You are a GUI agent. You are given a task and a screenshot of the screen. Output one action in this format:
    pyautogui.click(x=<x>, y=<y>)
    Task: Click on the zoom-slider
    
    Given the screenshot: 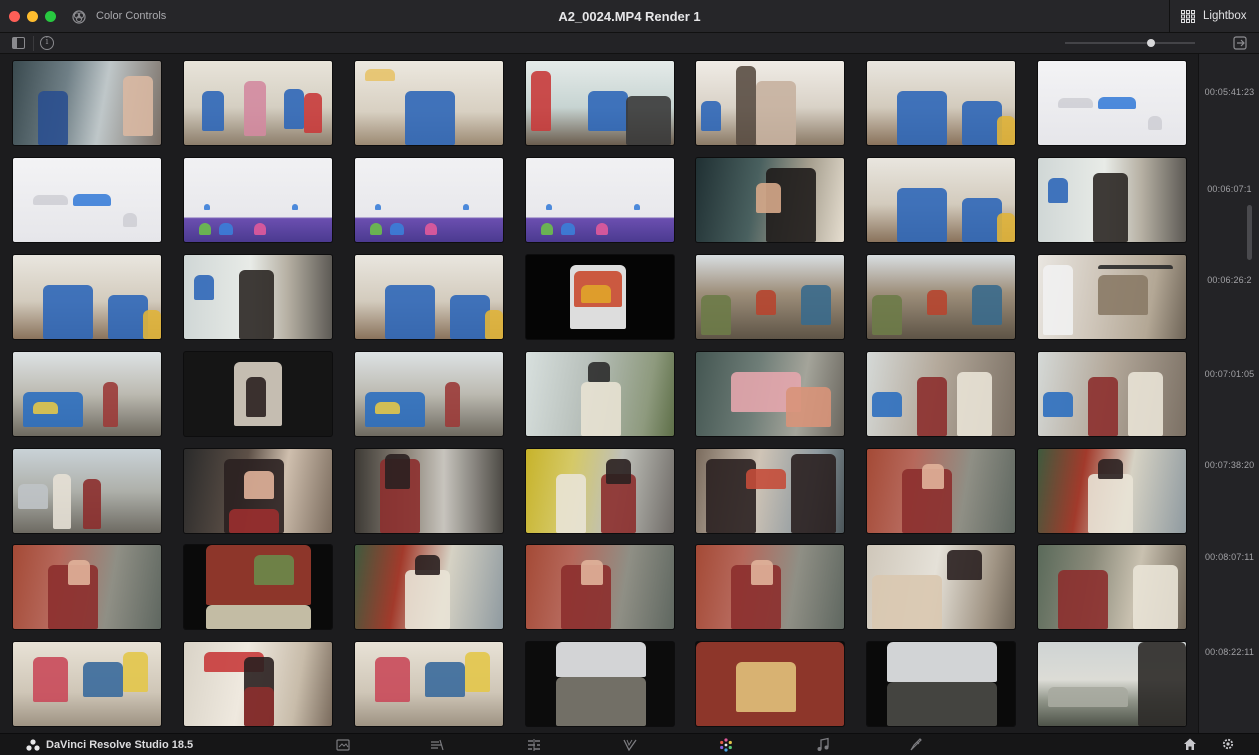 What is the action you would take?
    pyautogui.click(x=1130, y=43)
    